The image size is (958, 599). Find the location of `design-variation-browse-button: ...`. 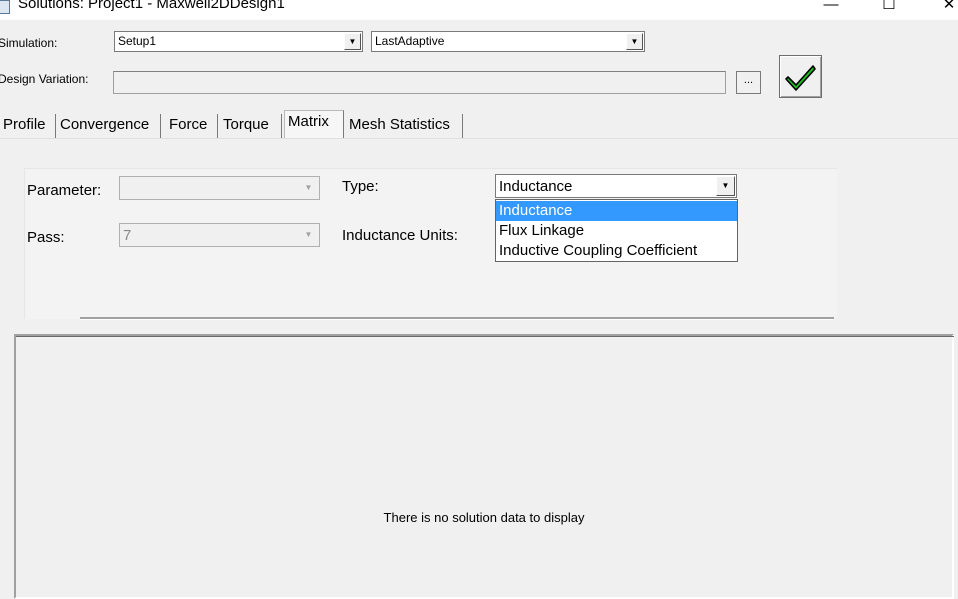

design-variation-browse-button: ... is located at coordinates (748, 82).